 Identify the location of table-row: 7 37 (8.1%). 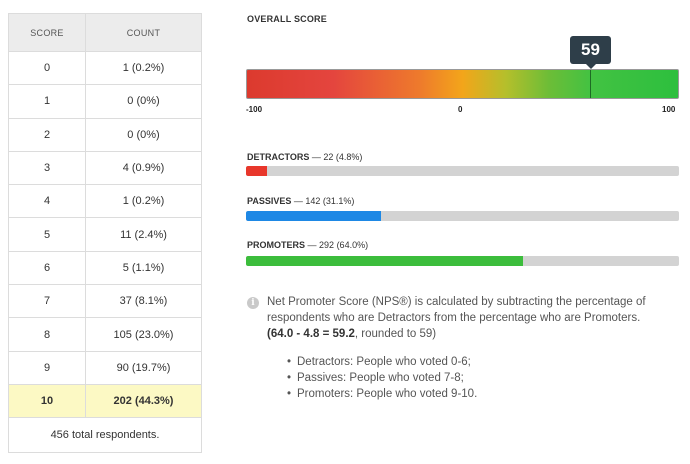
(105, 301).